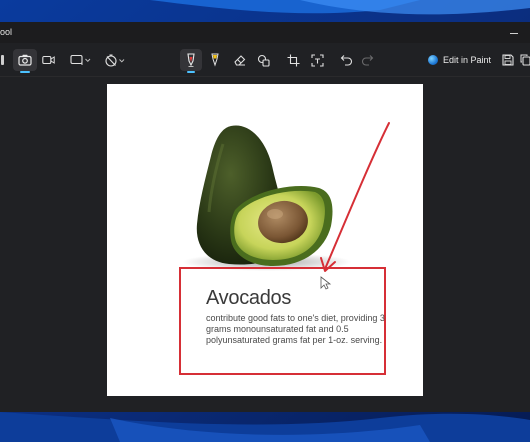  Describe the element at coordinates (6, 32) in the screenshot. I see `window-title: ool` at that location.